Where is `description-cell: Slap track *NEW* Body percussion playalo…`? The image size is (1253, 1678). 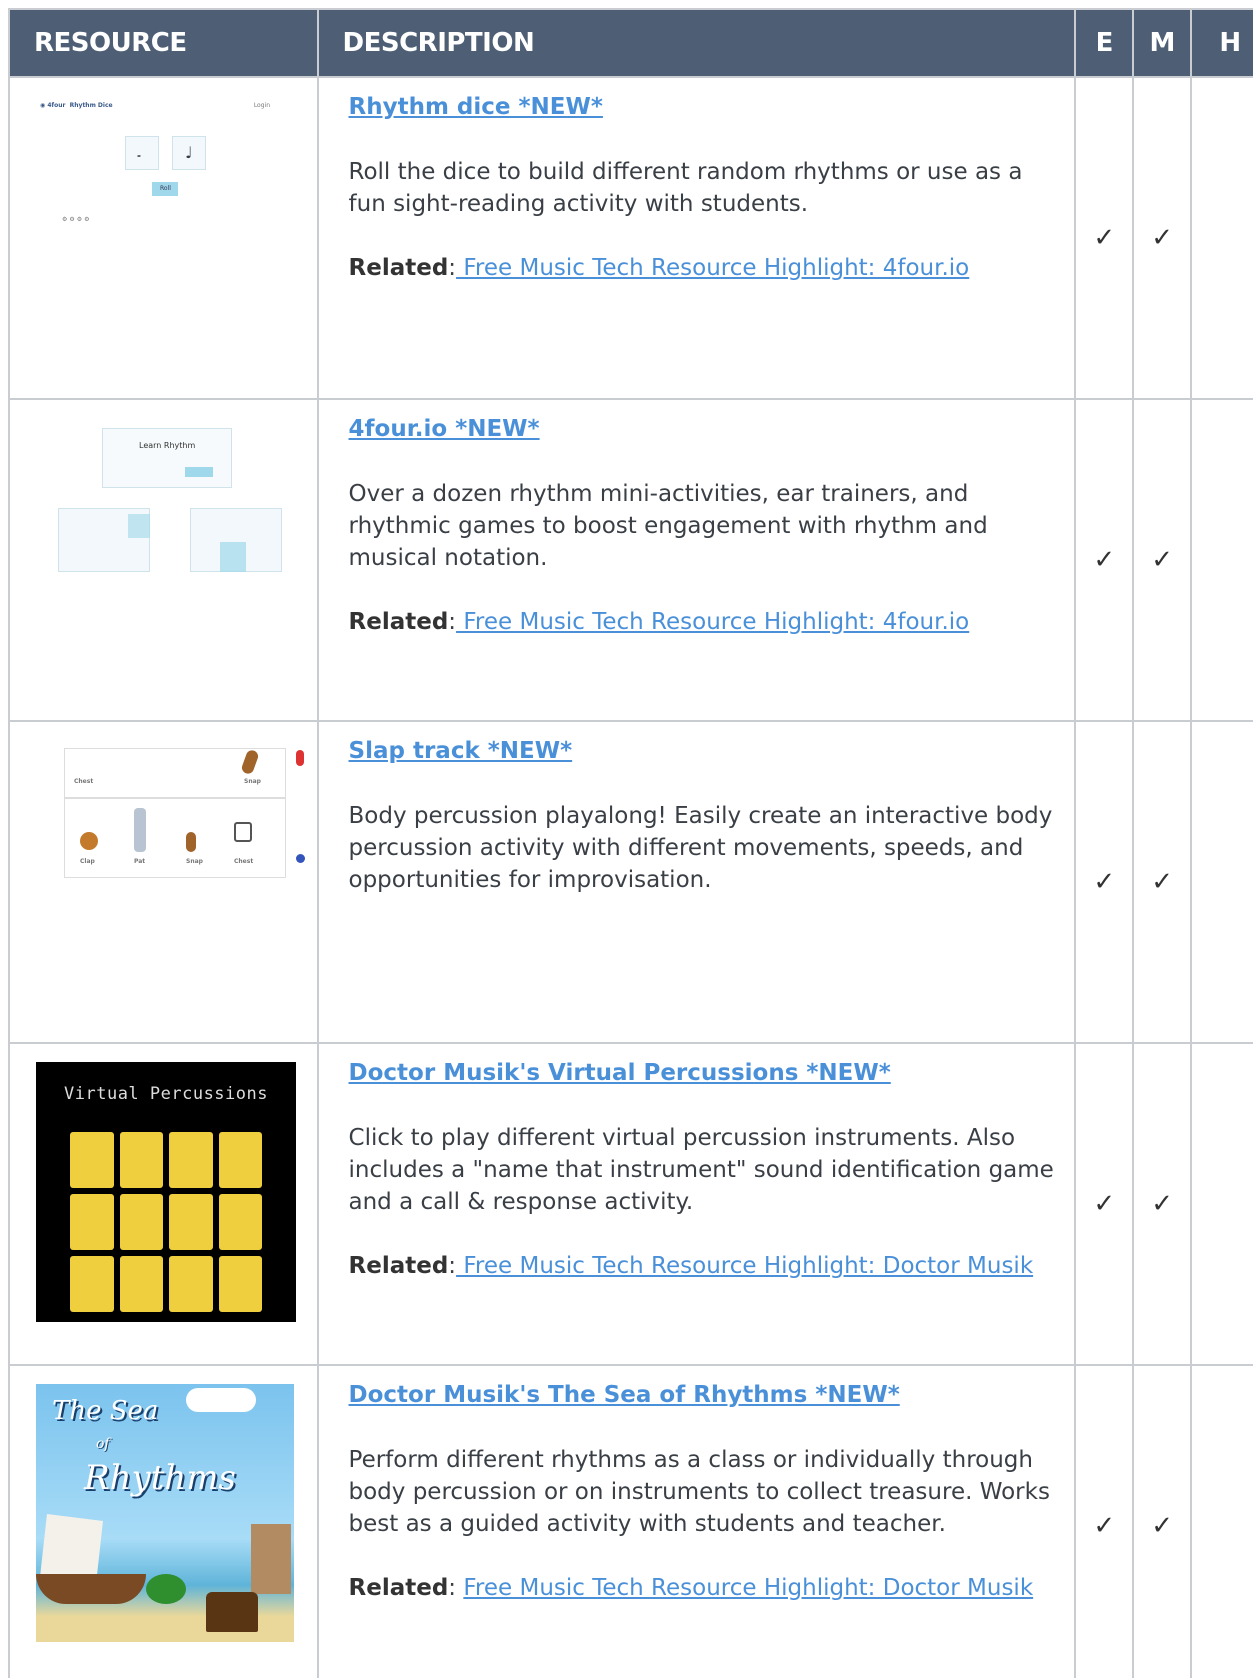 description-cell: Slap track *NEW* Body percussion playalo… is located at coordinates (698, 882).